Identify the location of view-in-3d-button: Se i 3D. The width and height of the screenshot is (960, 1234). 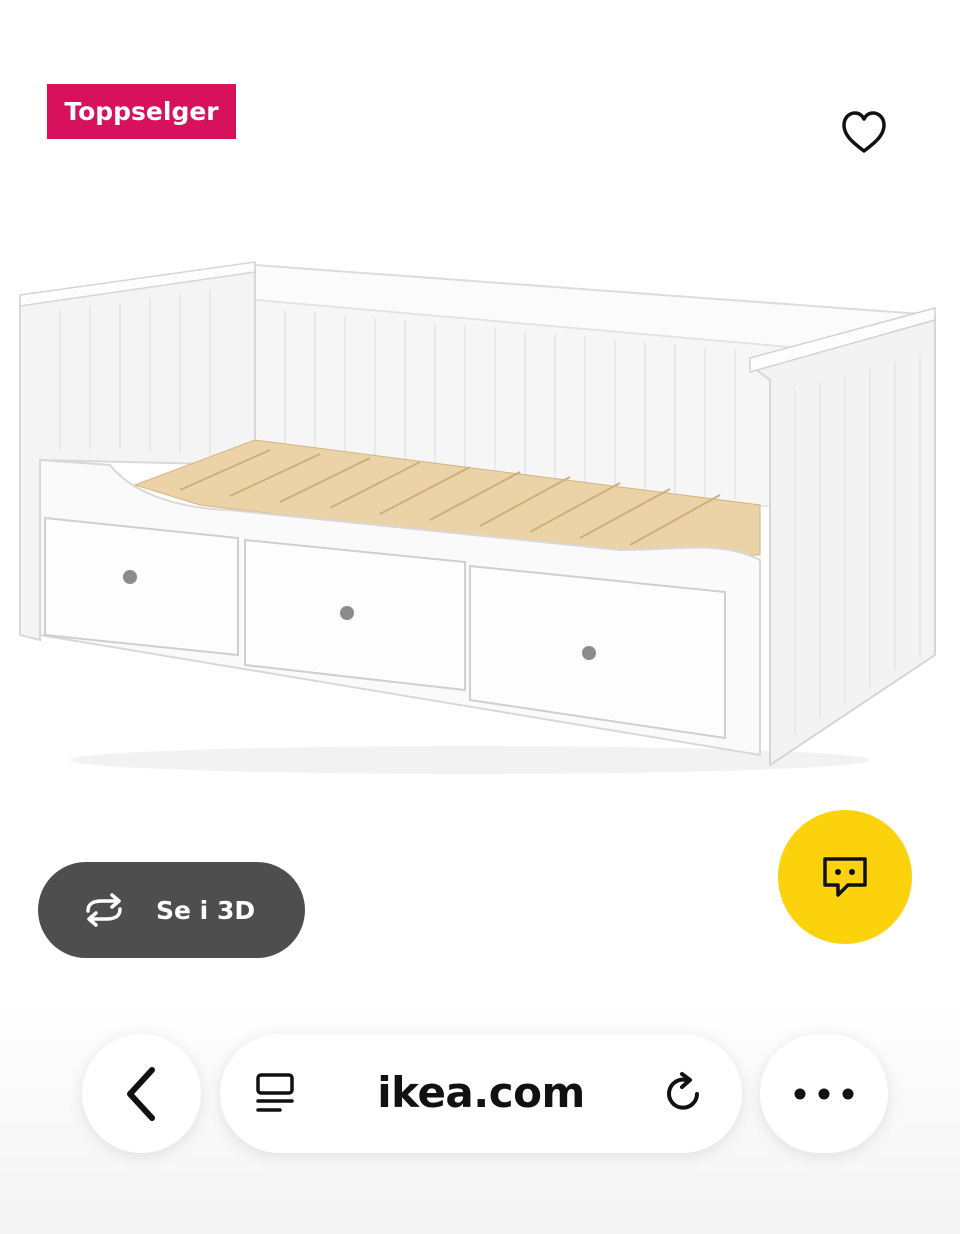
(171, 910).